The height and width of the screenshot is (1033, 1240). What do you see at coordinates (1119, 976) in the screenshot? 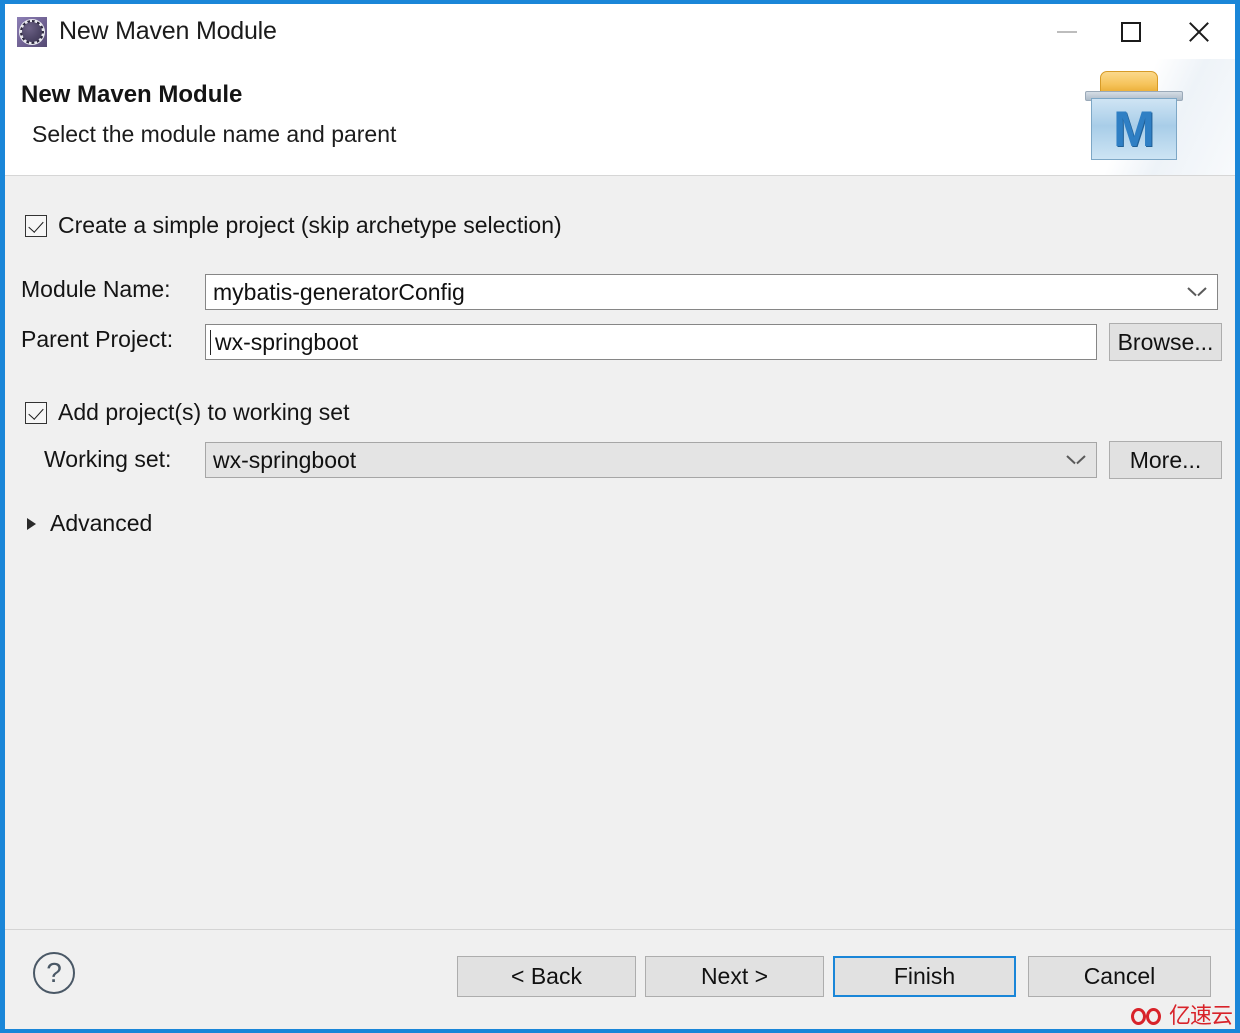
I see `cancel-button: Cancel` at bounding box center [1119, 976].